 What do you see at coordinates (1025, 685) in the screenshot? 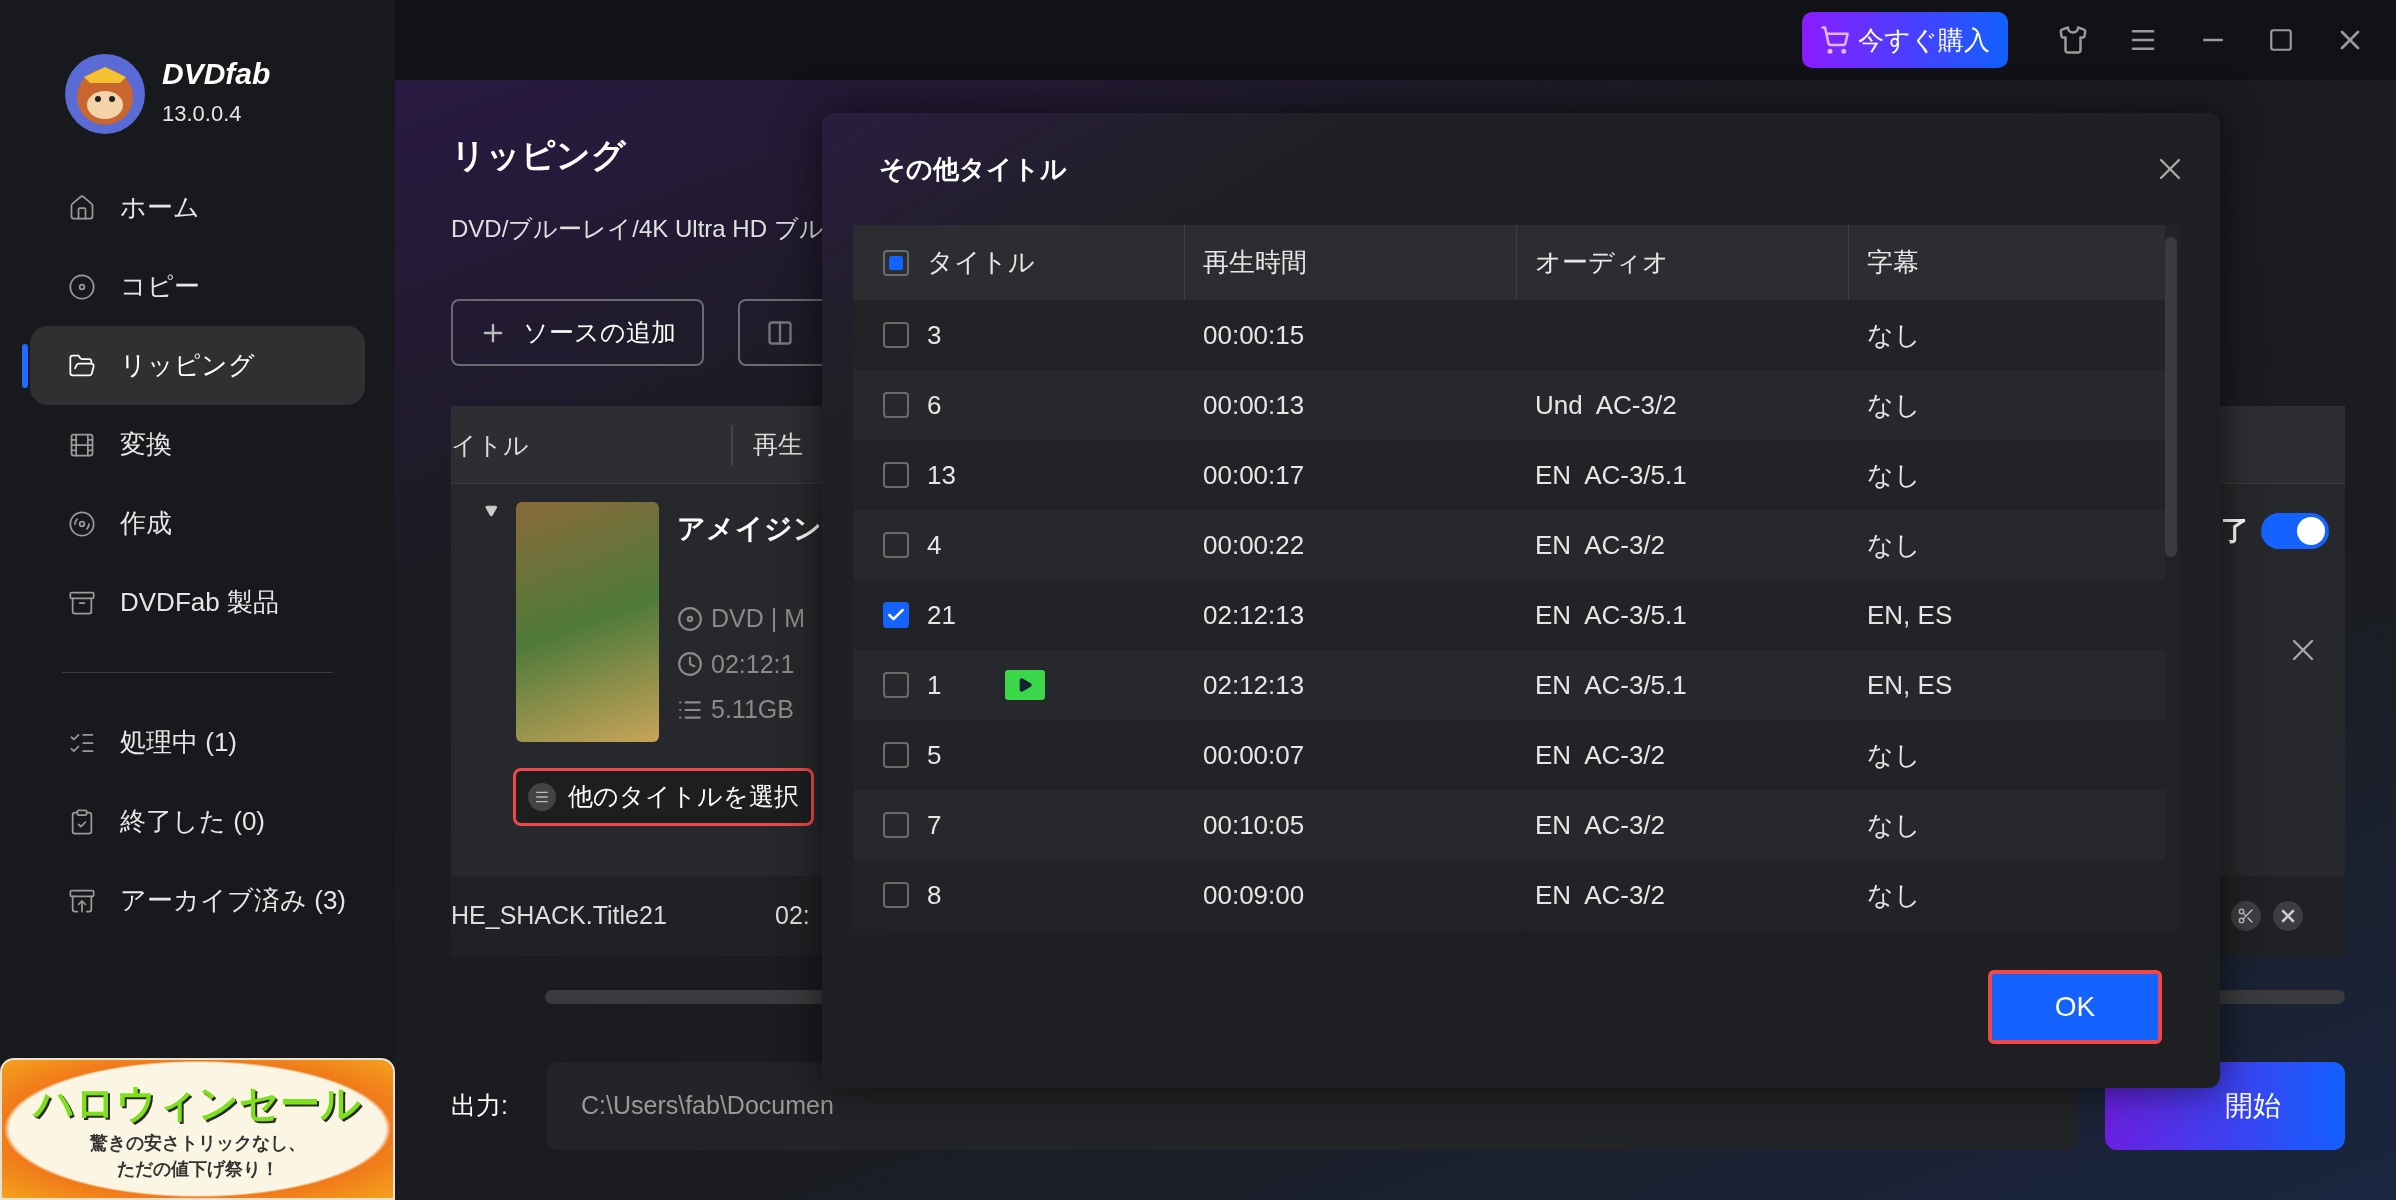
I see `play-icon` at bounding box center [1025, 685].